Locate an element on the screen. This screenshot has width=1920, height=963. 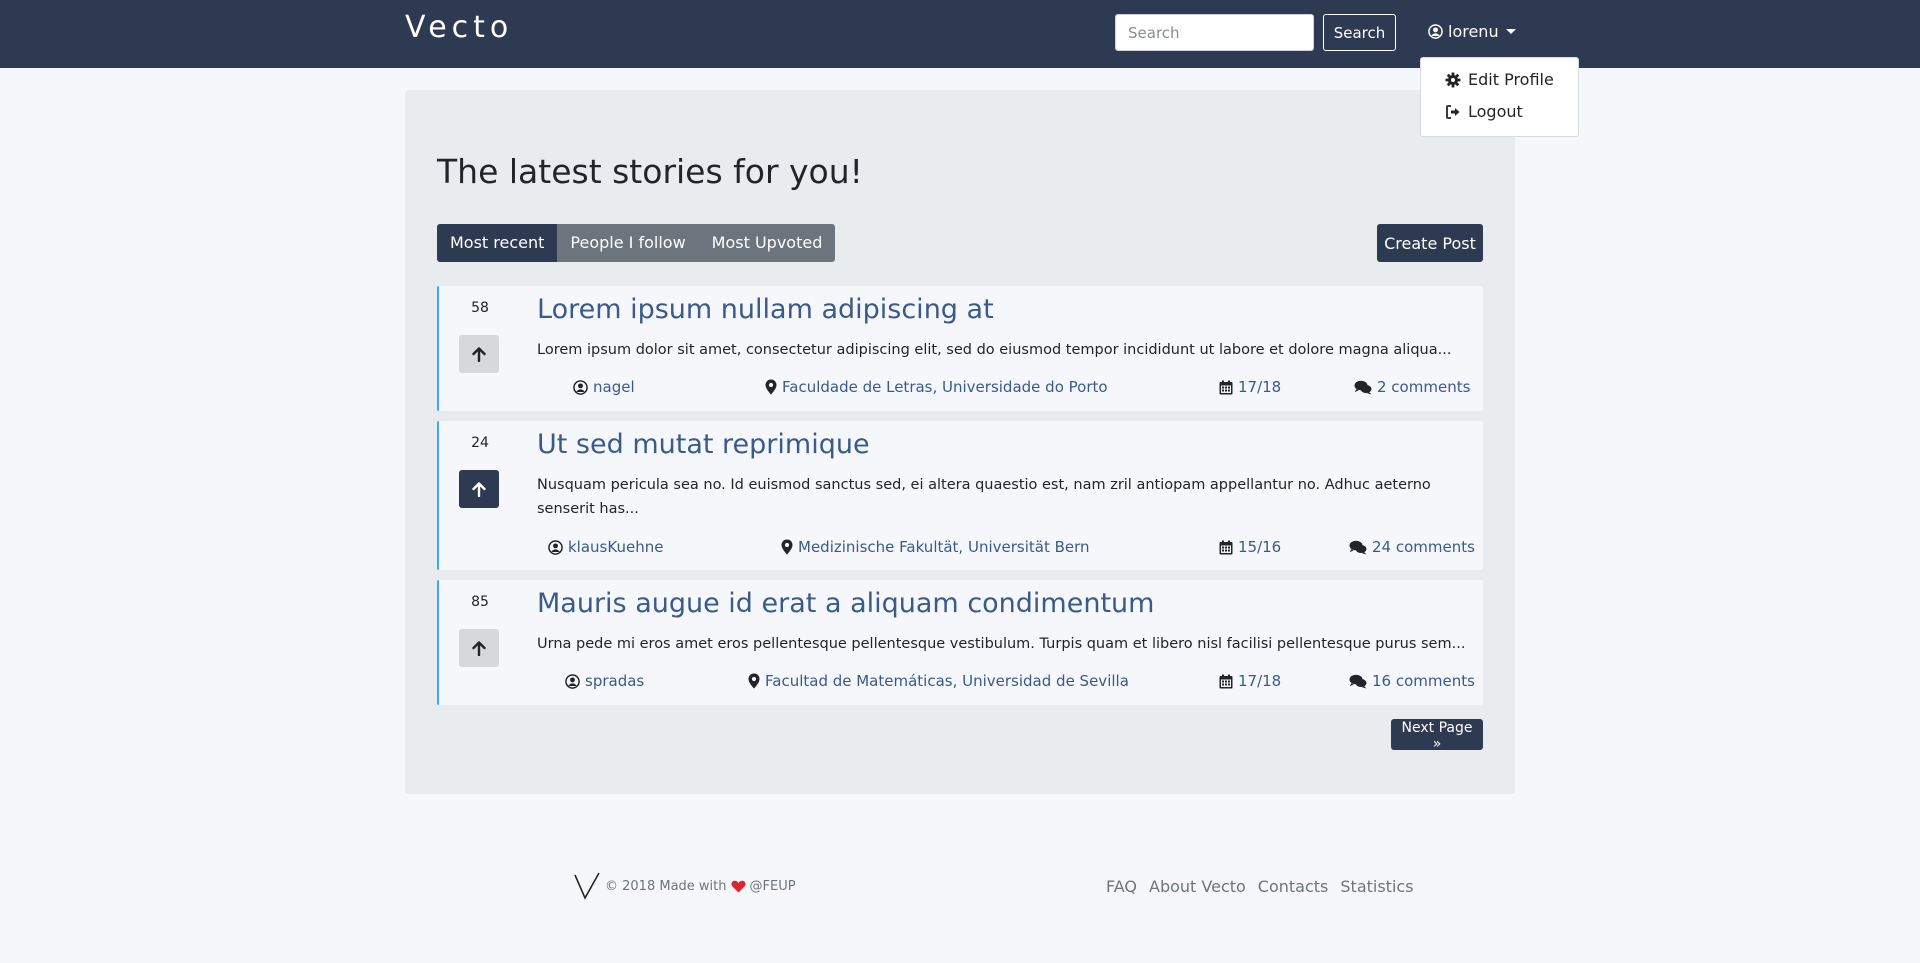
tab-people-i-follow: People I follow is located at coordinates (628, 243).